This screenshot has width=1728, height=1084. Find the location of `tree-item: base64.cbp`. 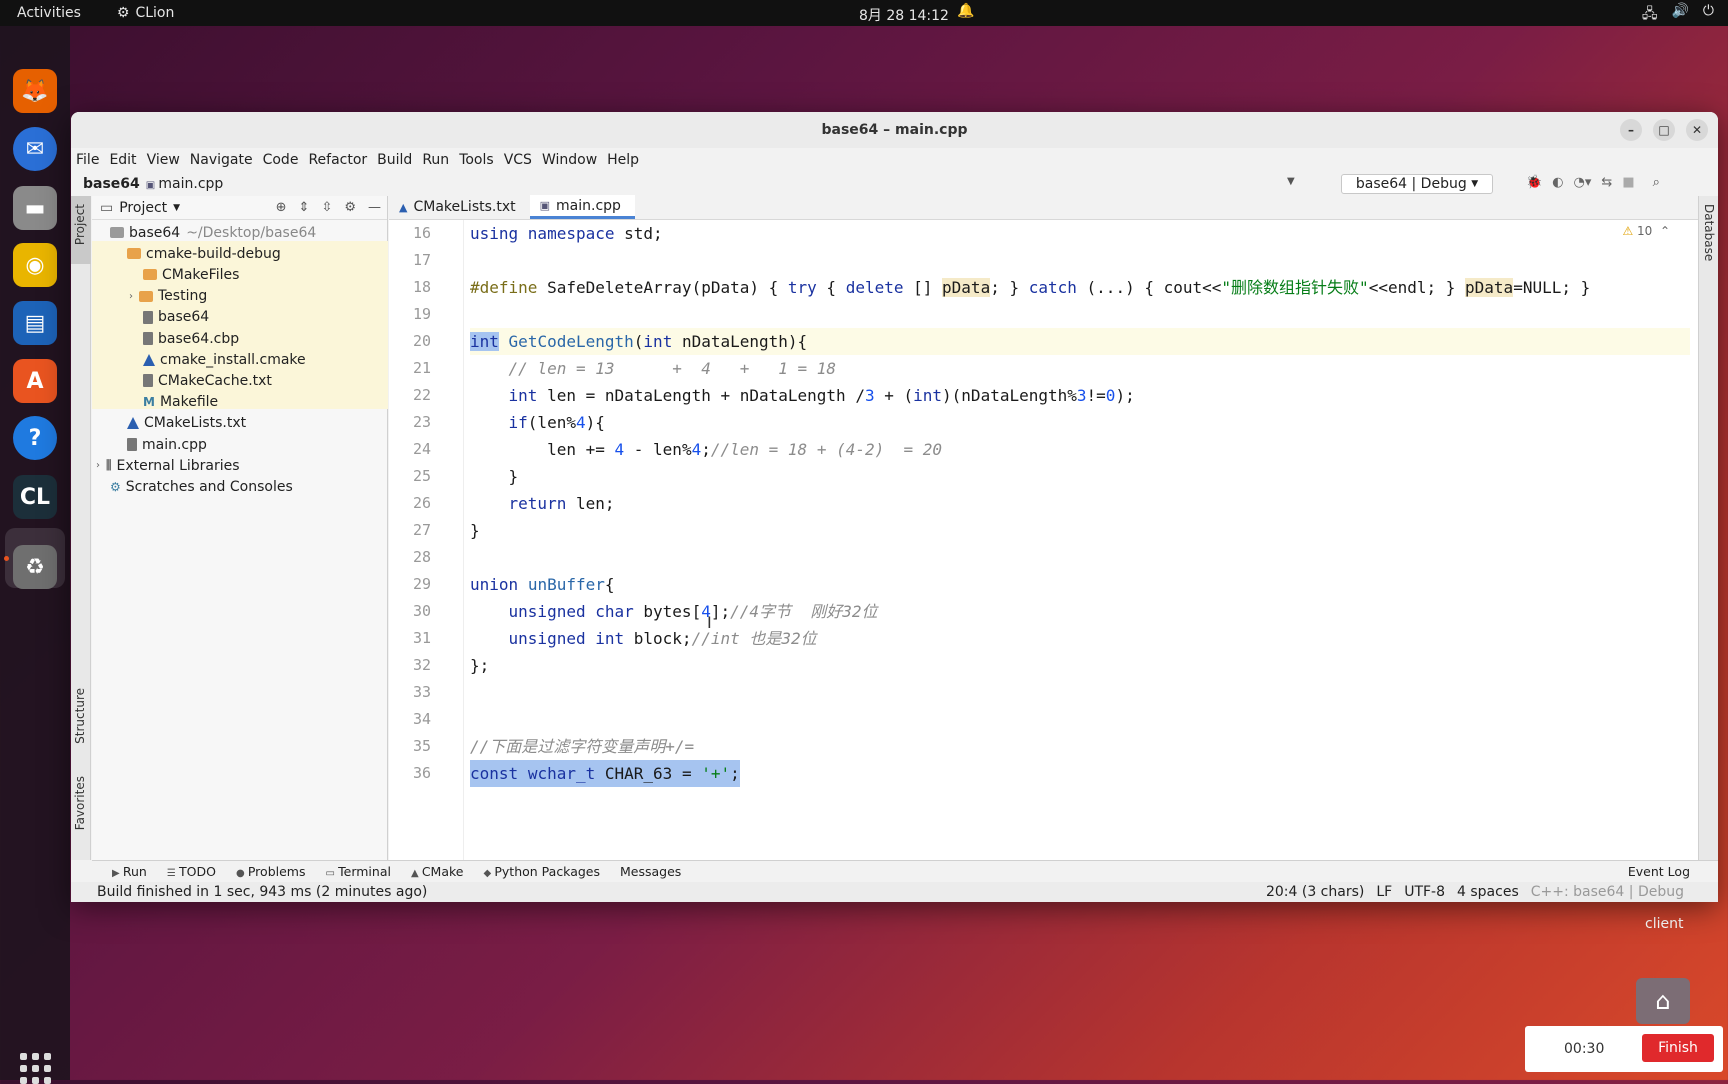

tree-item: base64.cbp is located at coordinates (191, 338).